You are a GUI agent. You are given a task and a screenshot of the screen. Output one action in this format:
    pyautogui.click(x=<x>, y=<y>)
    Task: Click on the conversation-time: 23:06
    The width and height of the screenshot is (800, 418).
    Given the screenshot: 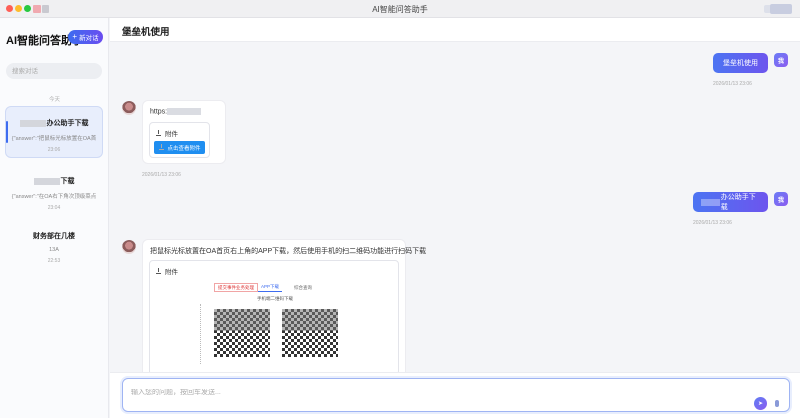 What is the action you would take?
    pyautogui.click(x=54, y=150)
    